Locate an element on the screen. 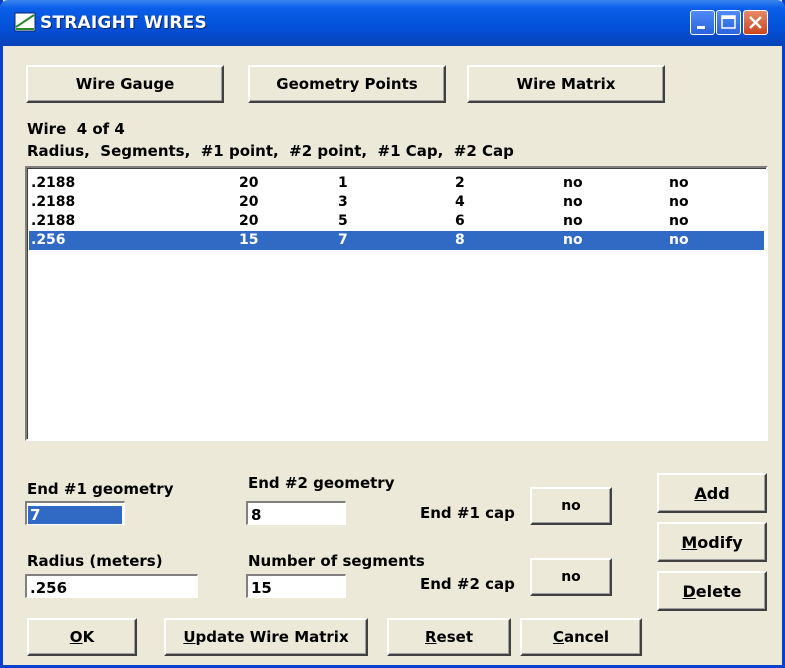 The width and height of the screenshot is (785, 668). update-wire-matrix-button: Update Wire Matrix is located at coordinates (266, 637).